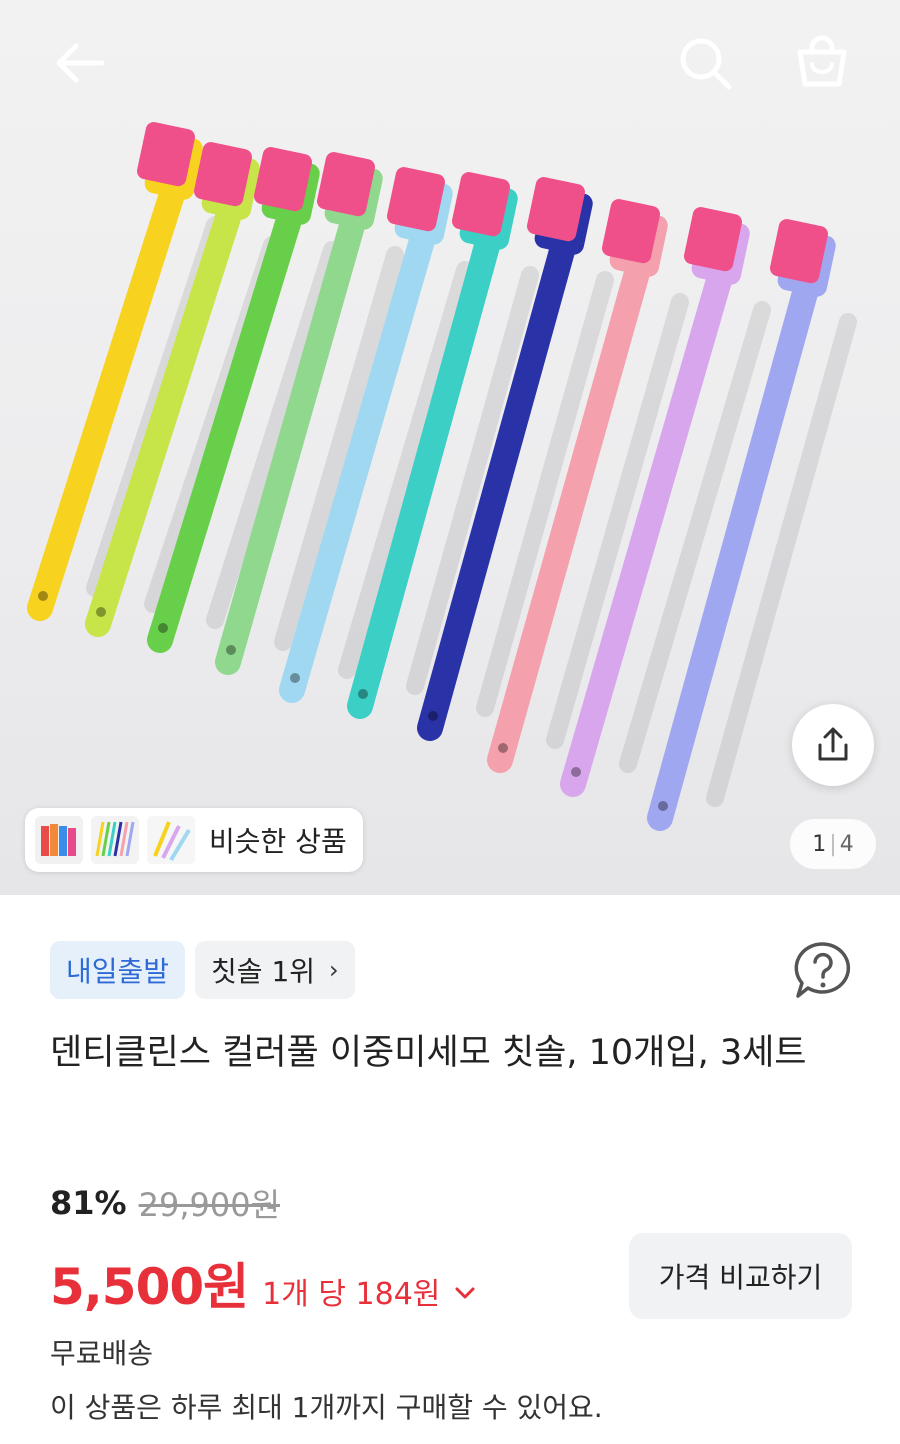  I want to click on cart-button, so click(822, 62).